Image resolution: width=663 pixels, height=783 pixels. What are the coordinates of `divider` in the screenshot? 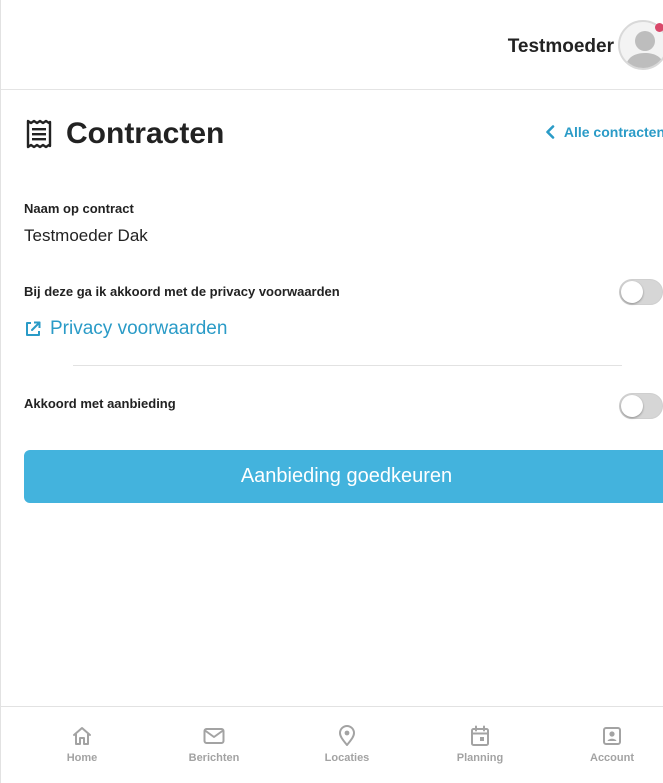 It's located at (347, 365).